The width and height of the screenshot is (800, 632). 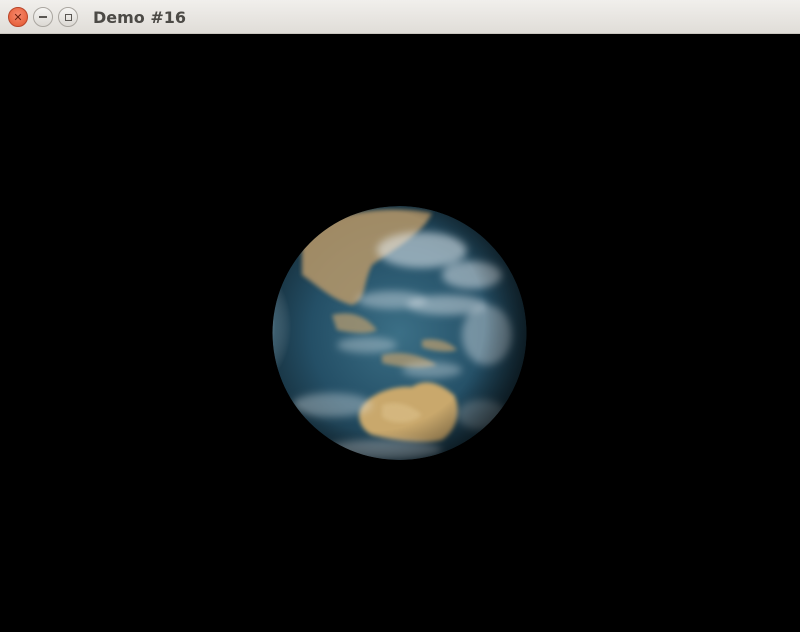 I want to click on minimize-button, so click(x=43, y=17).